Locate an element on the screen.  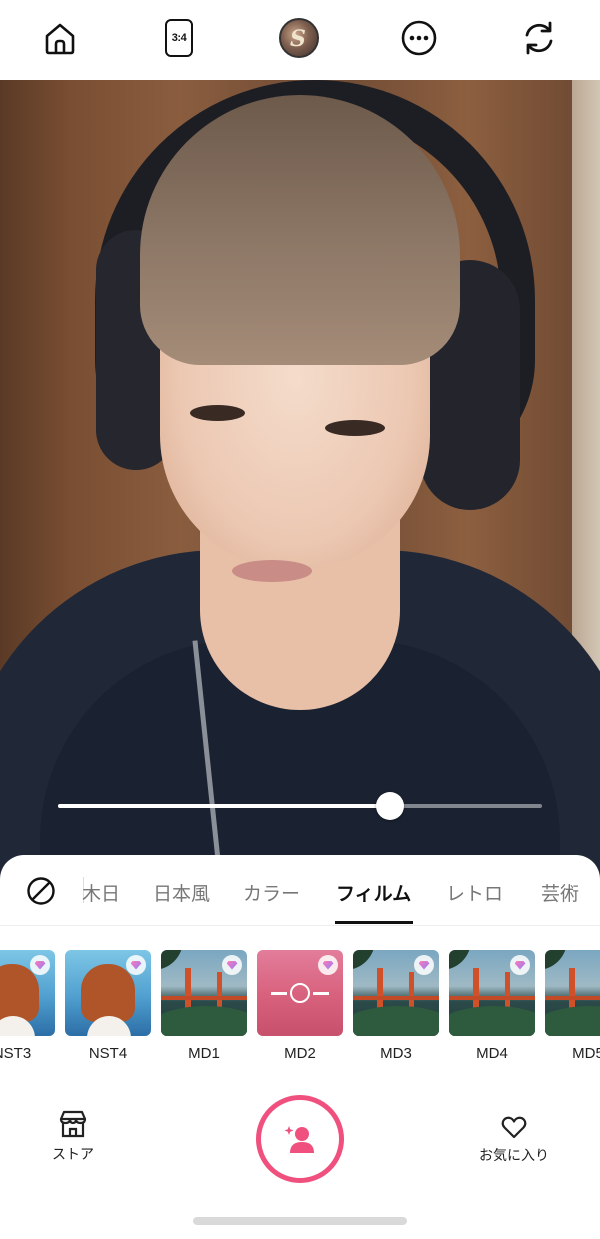
home-indicator is located at coordinates (300, 1221).